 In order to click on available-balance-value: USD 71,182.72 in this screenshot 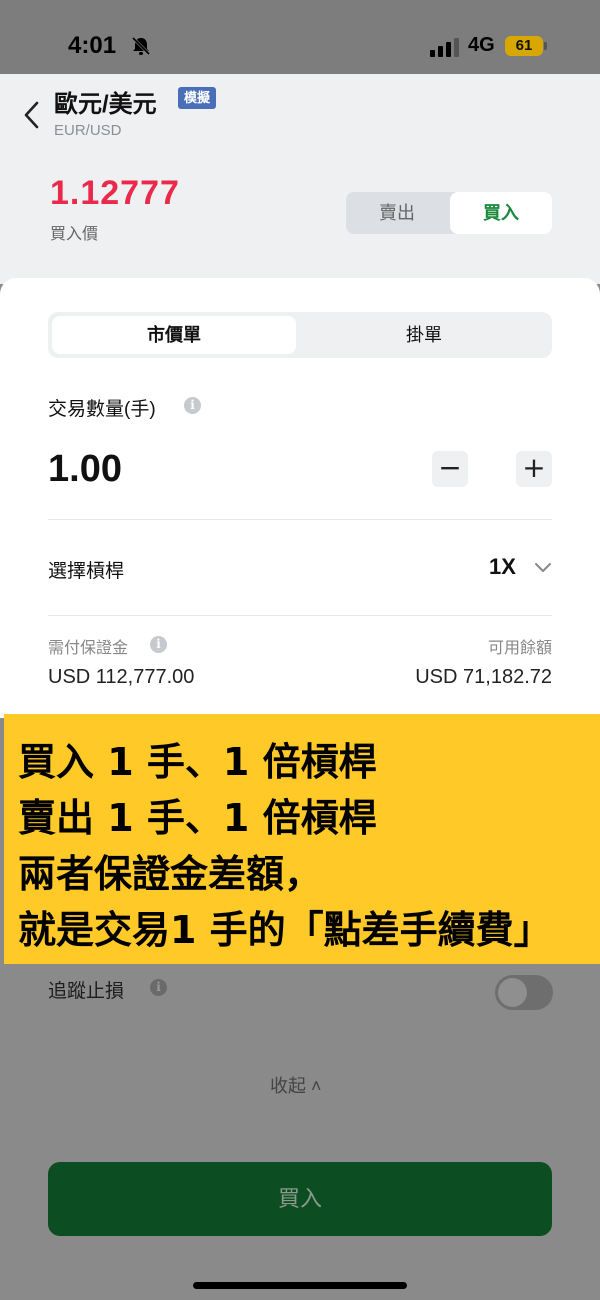, I will do `click(483, 677)`.